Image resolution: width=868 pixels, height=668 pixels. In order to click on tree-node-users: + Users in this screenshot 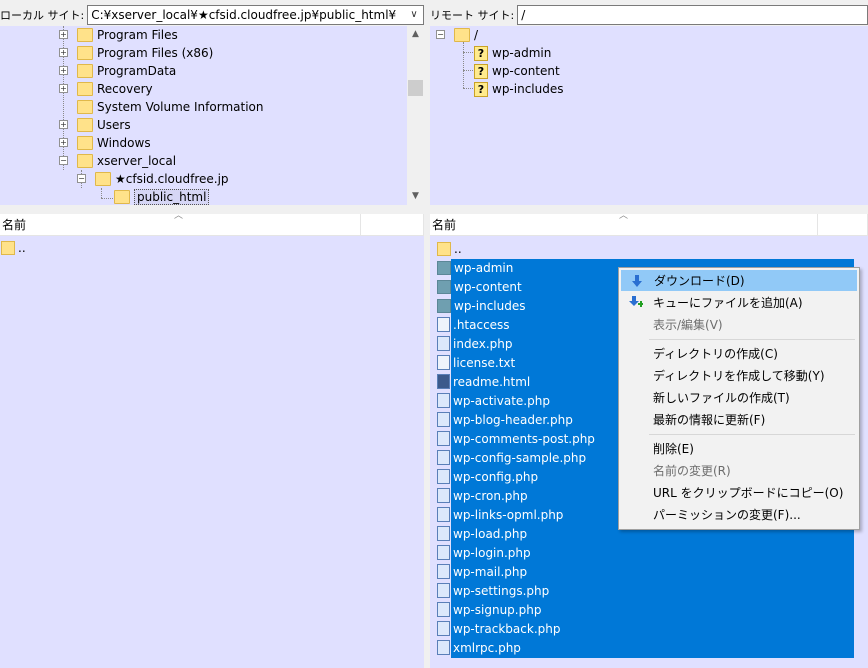, I will do `click(95, 125)`.